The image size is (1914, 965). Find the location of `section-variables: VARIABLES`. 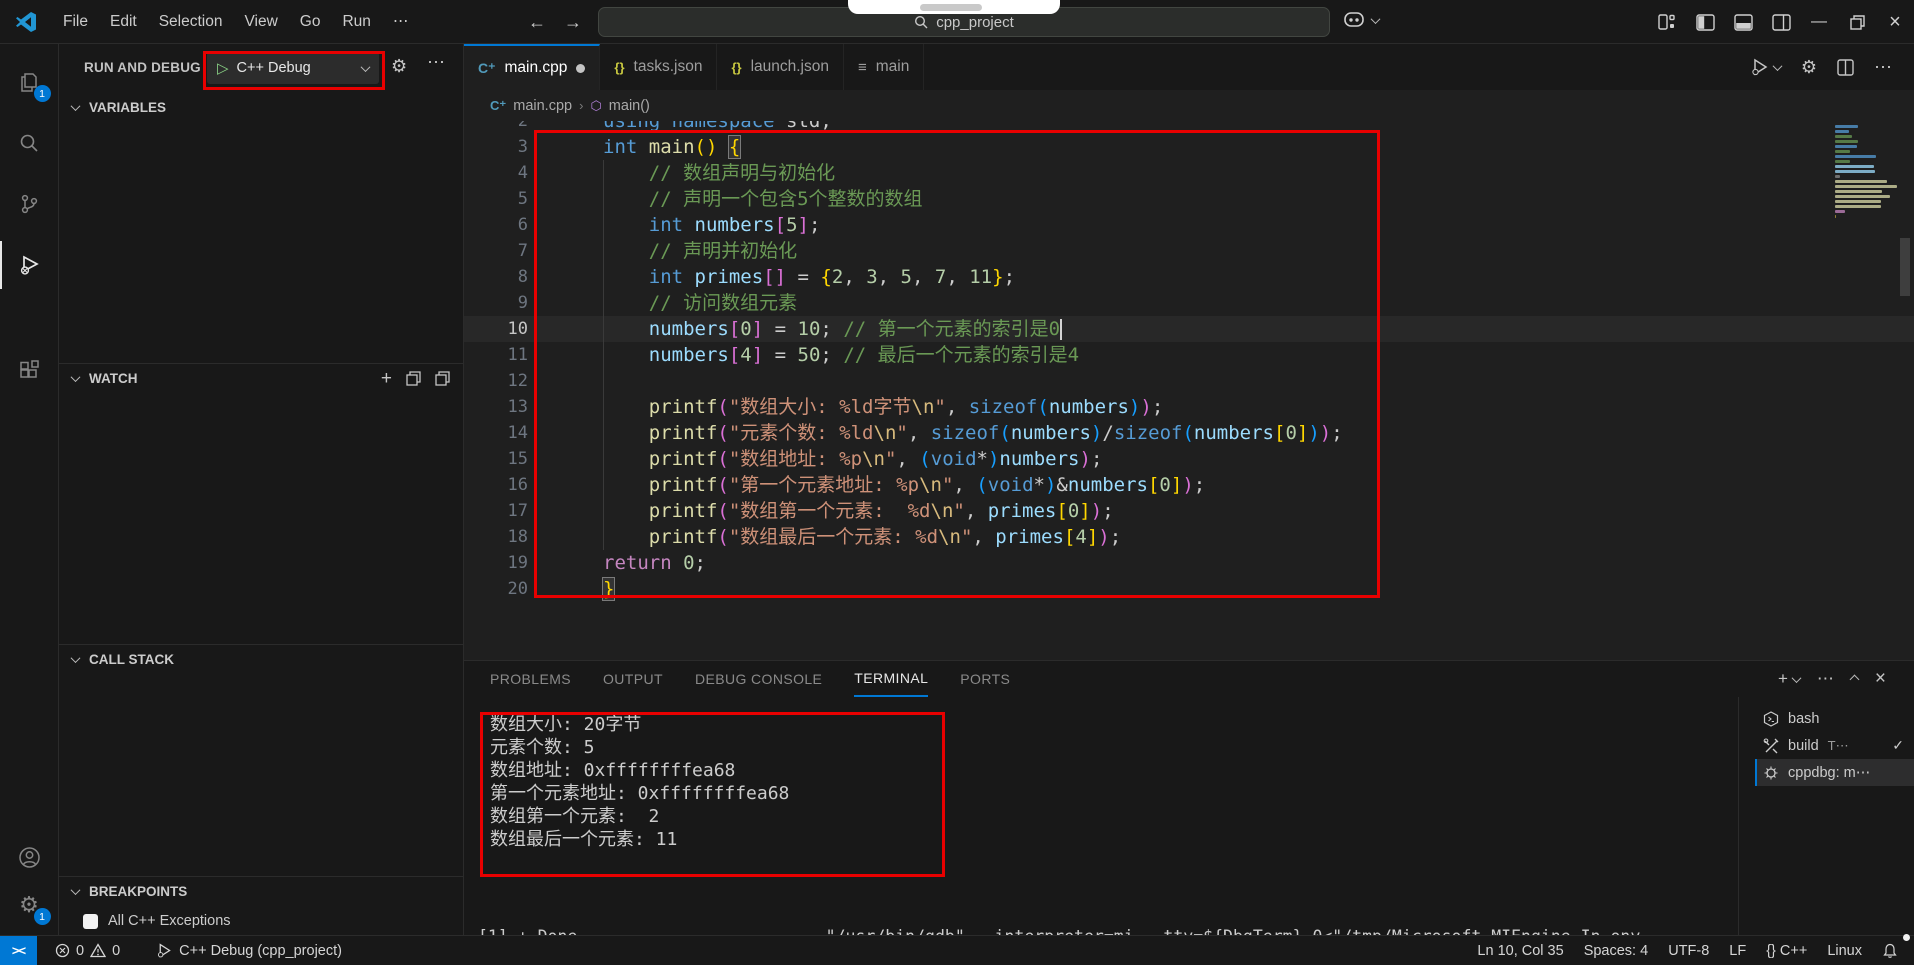

section-variables: VARIABLES is located at coordinates (261, 107).